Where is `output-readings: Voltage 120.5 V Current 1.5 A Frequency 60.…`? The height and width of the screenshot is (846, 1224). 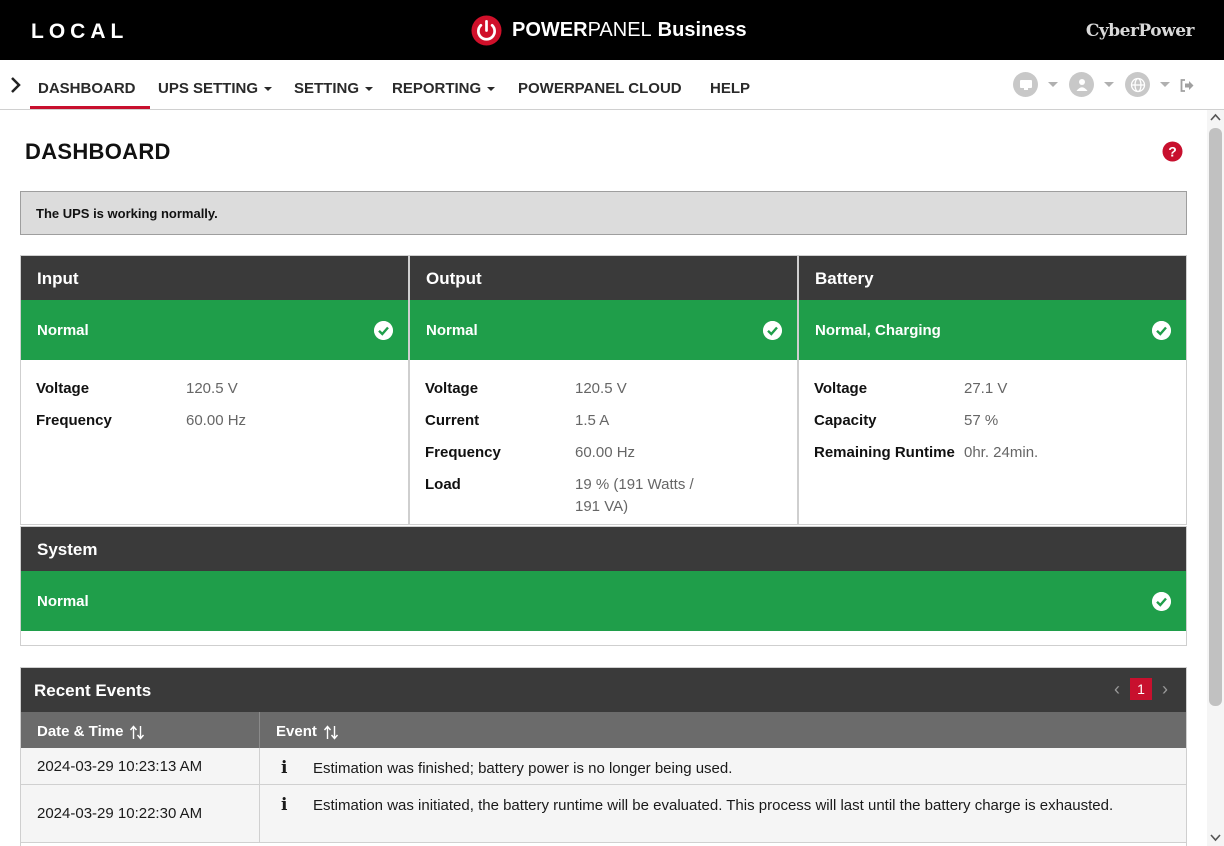
output-readings: Voltage 120.5 V Current 1.5 A Frequency 60.… is located at coordinates (603, 439).